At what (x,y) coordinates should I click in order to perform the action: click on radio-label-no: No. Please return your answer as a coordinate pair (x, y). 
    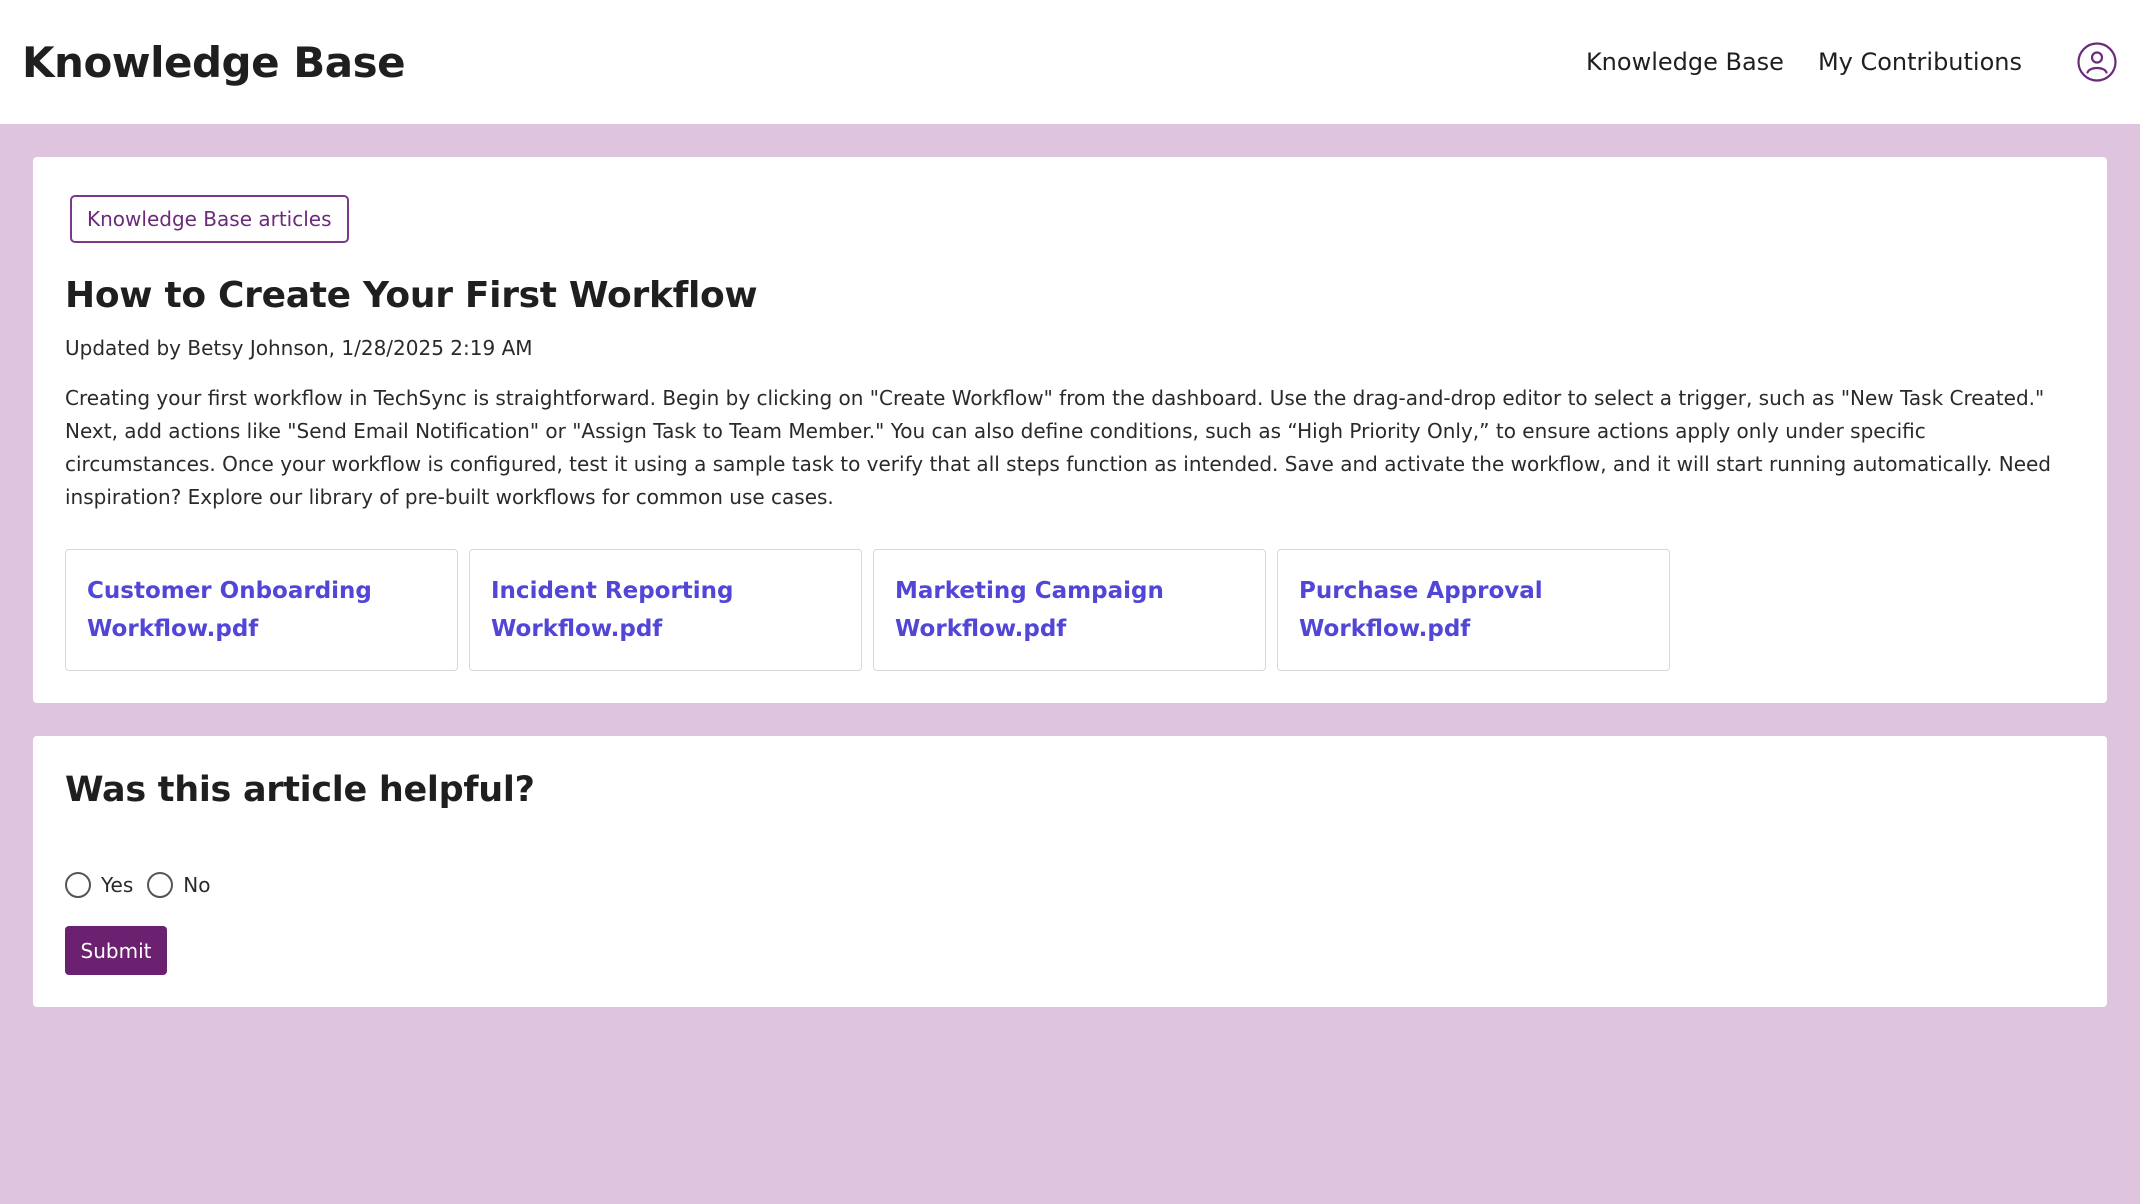
    Looking at the image, I should click on (196, 885).